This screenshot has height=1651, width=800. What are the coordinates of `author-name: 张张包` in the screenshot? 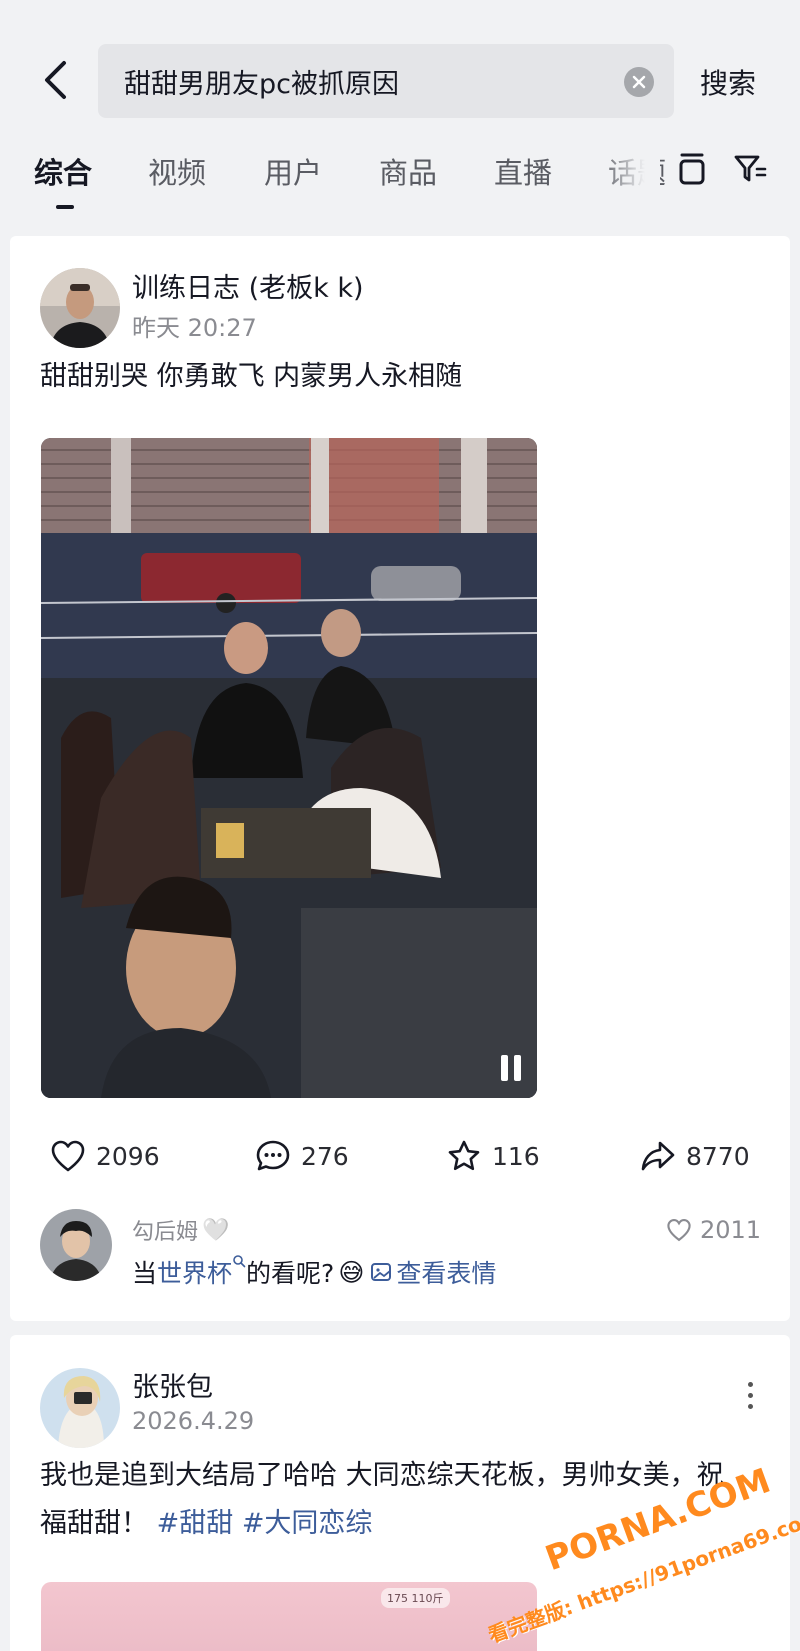 It's located at (172, 1384).